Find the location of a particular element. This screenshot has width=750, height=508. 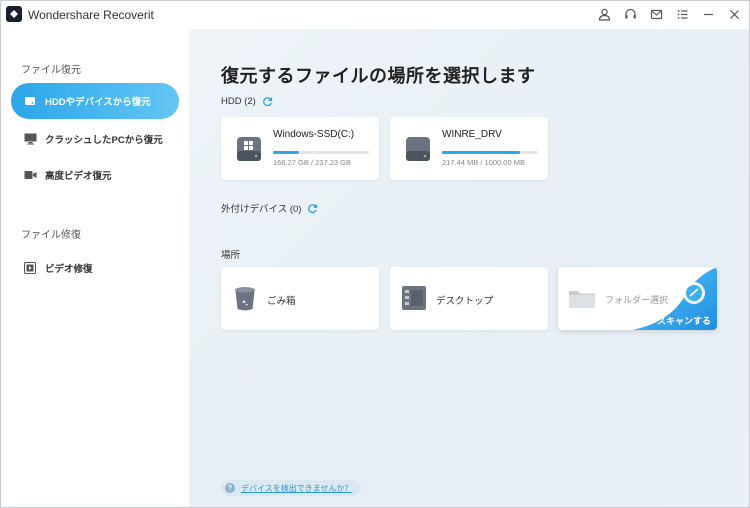

folder-select-card: フォルダー選択 スキャンする is located at coordinates (637, 298).